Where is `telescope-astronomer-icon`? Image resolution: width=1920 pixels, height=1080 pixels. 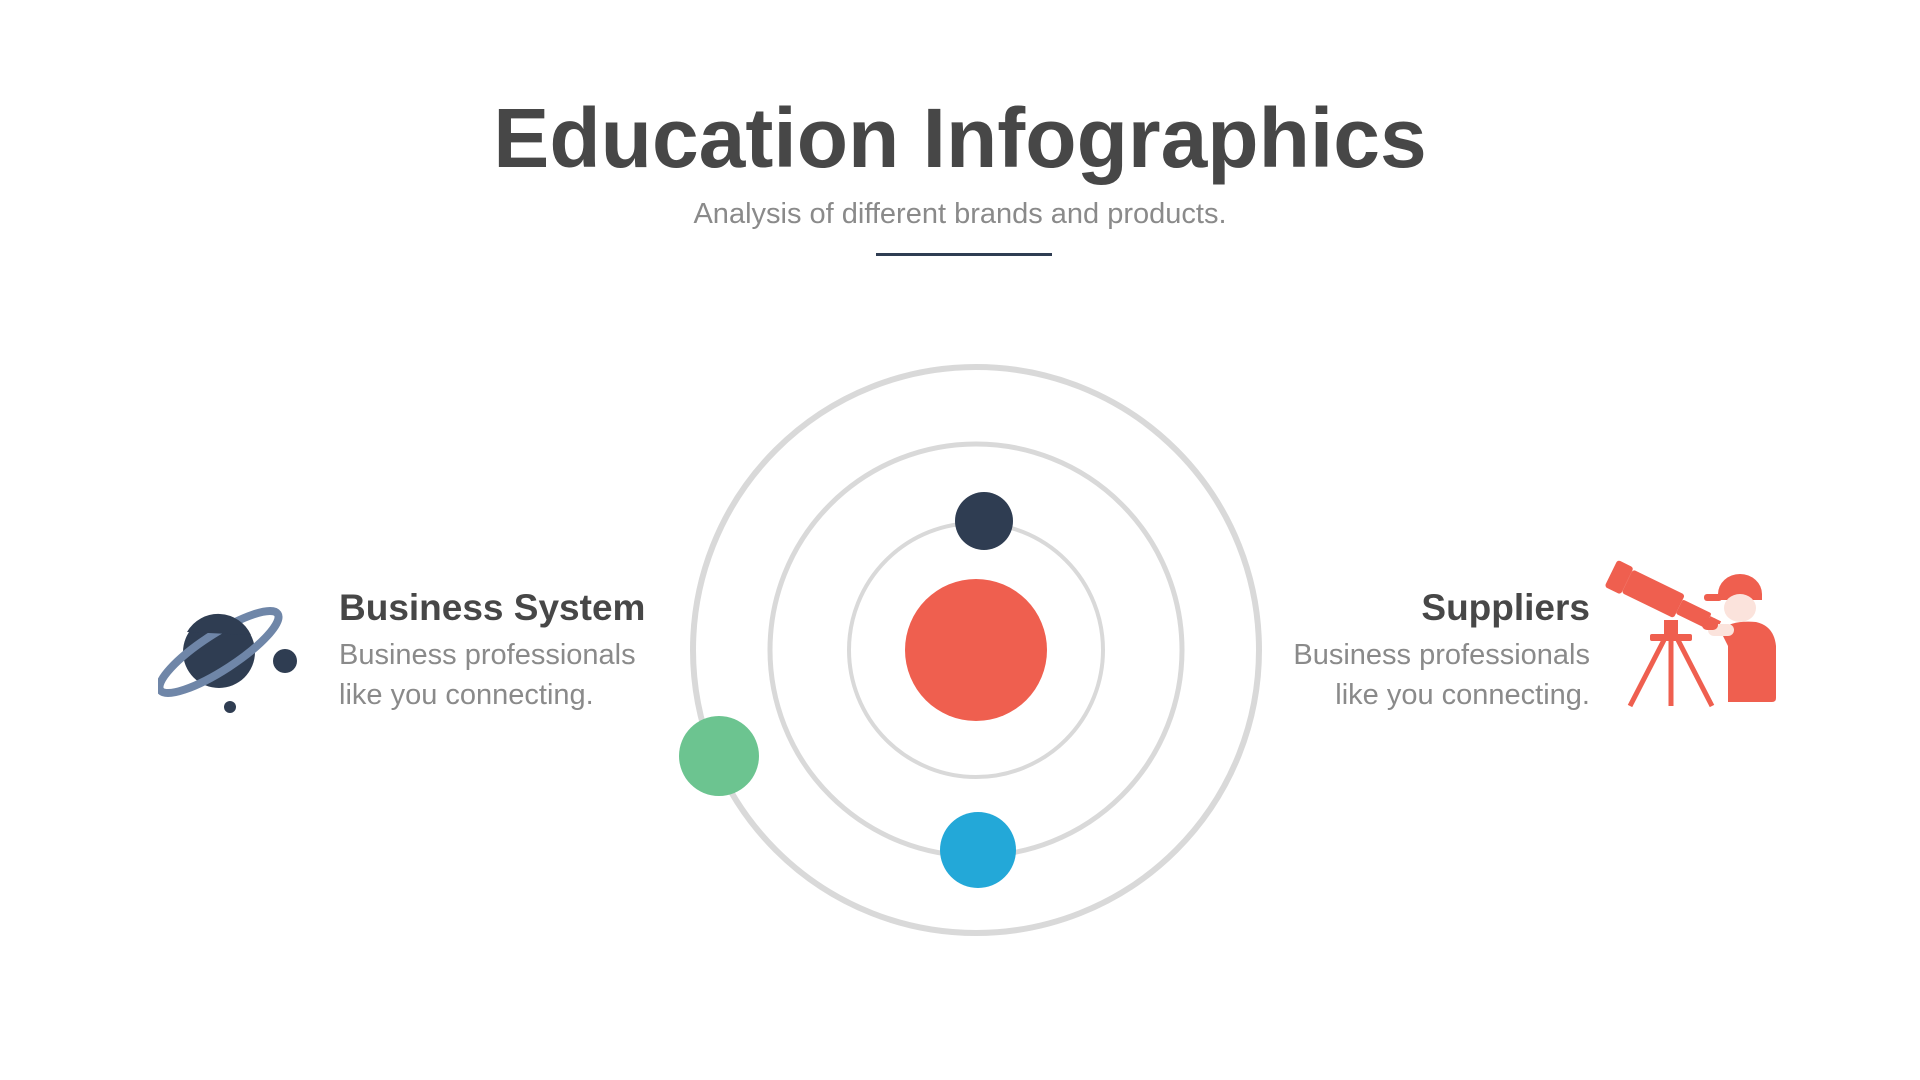
telescope-astronomer-icon is located at coordinates (1690, 634).